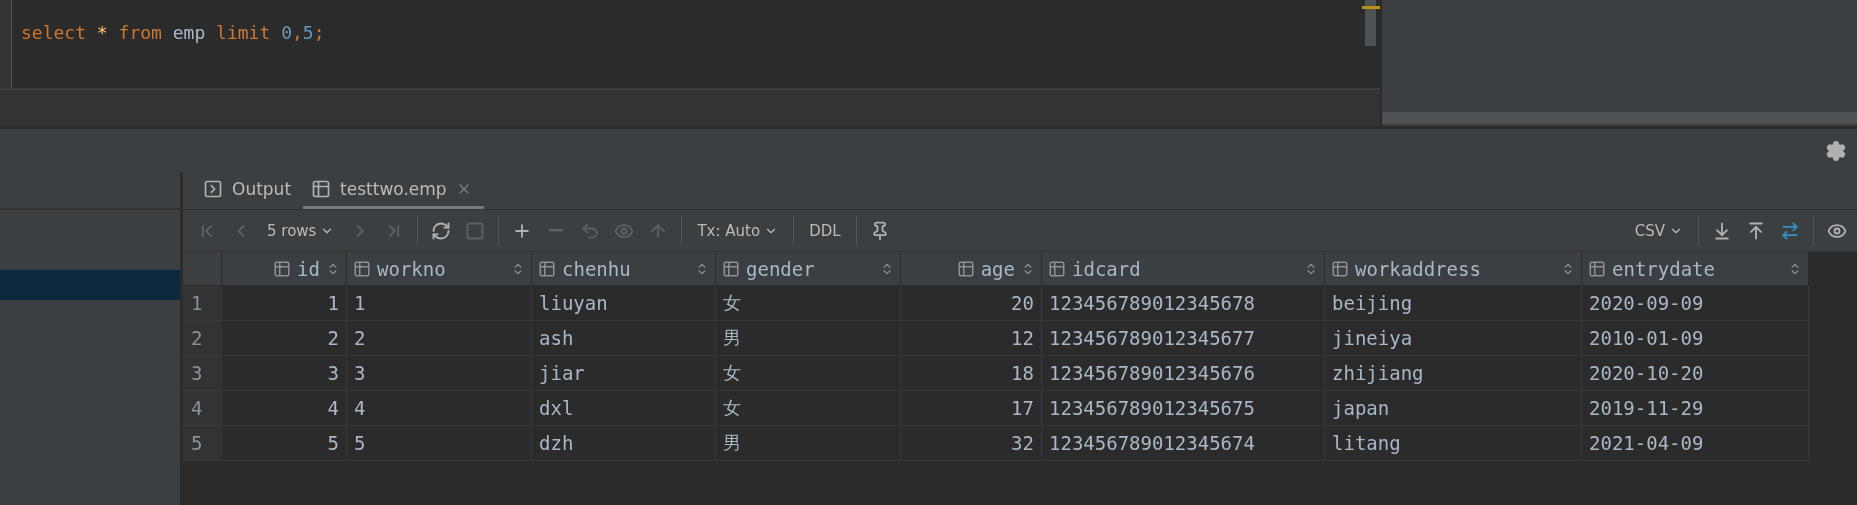 The image size is (1857, 505). What do you see at coordinates (1183, 443) in the screenshot?
I see `table-cell: 123456789012345674` at bounding box center [1183, 443].